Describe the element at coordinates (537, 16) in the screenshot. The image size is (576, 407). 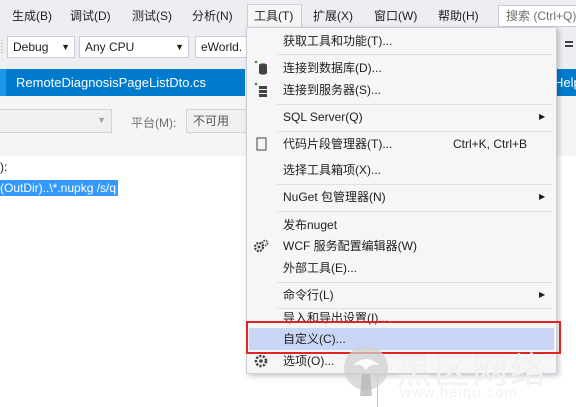
I see `search-input: 搜索 (Ctrl+Q)` at that location.